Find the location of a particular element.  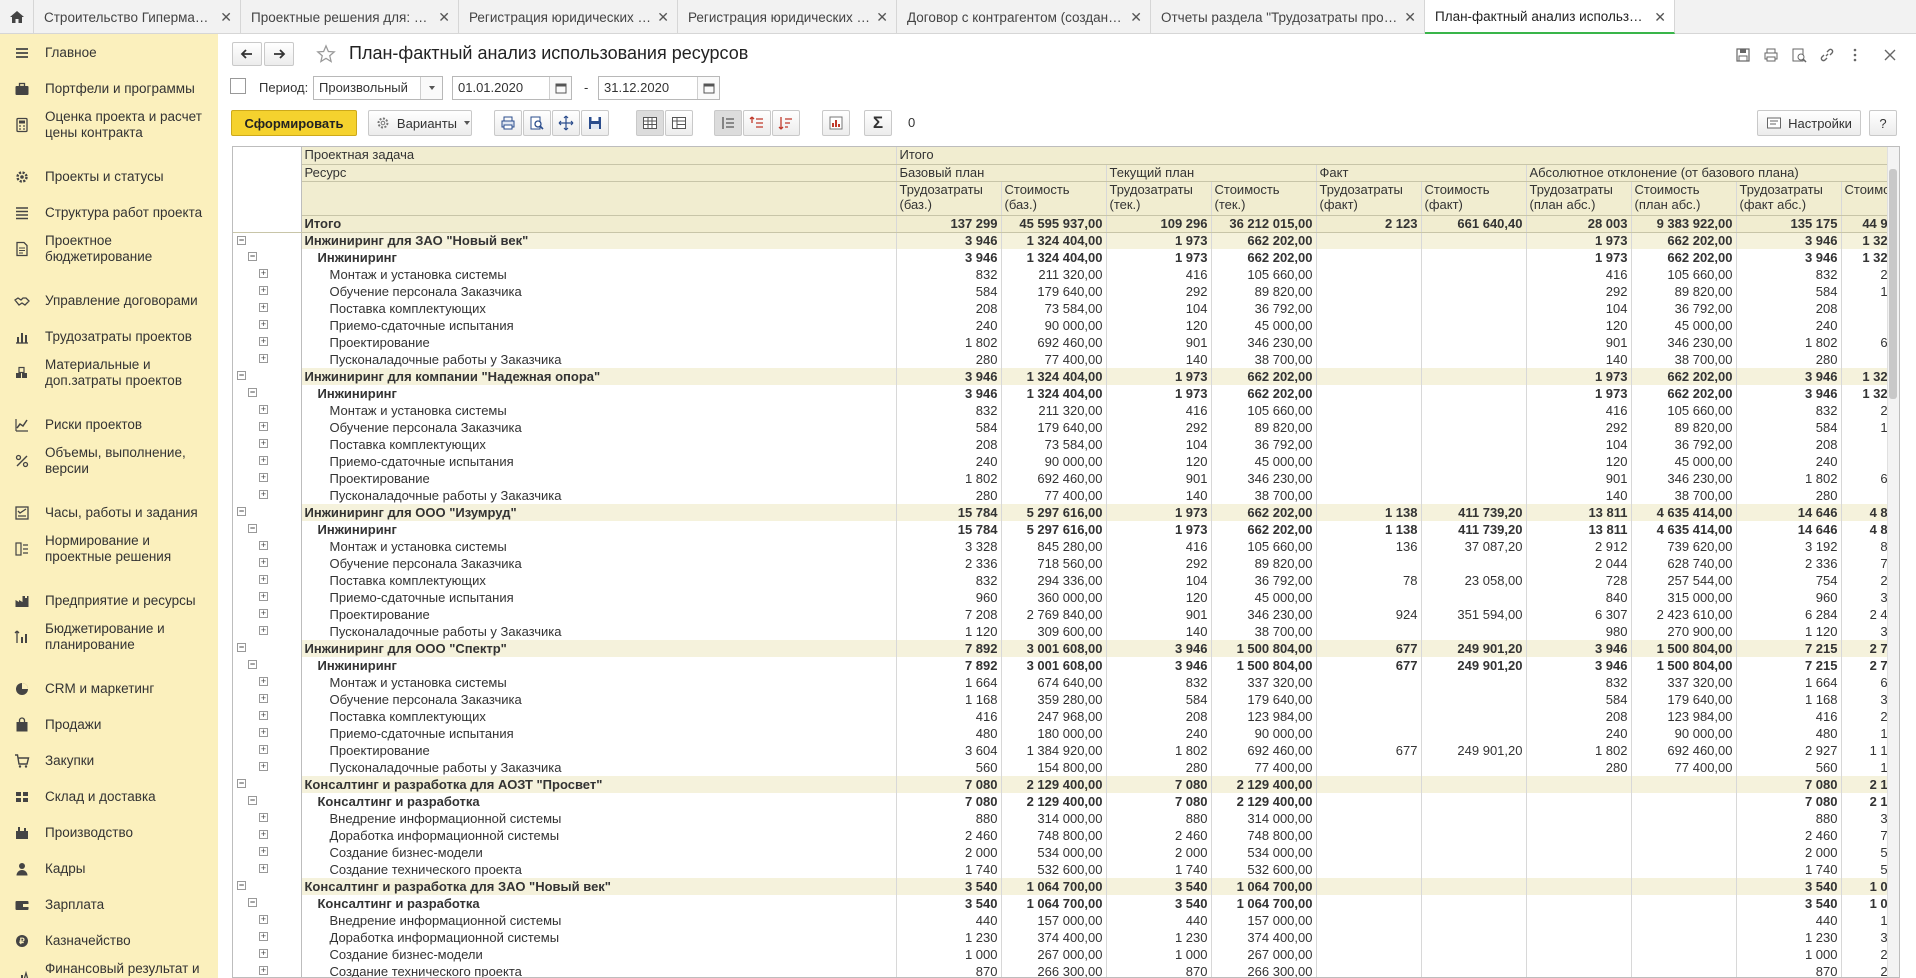

link-icon is located at coordinates (1827, 55).